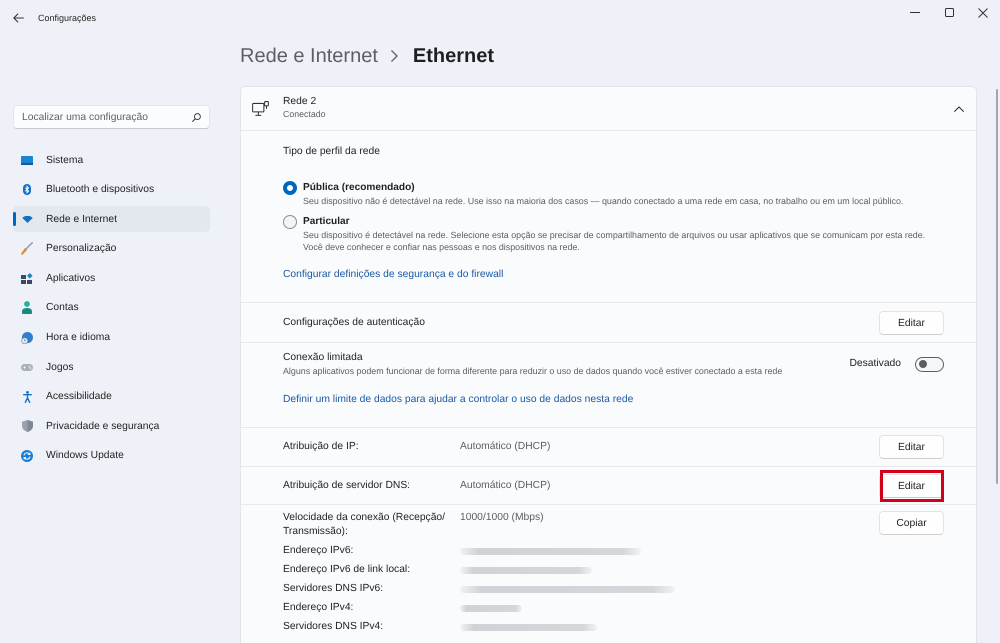  What do you see at coordinates (614, 241) in the screenshot?
I see `option-description: Seu dispositivo é detectável na rede. Selecione esta opção se precisar de compartilhamento de arquivos ou usar aplicativos que se comunicam por esta rede. Você deve conhecer e confiar nas pessoas e nos dispositivos na rede.` at bounding box center [614, 241].